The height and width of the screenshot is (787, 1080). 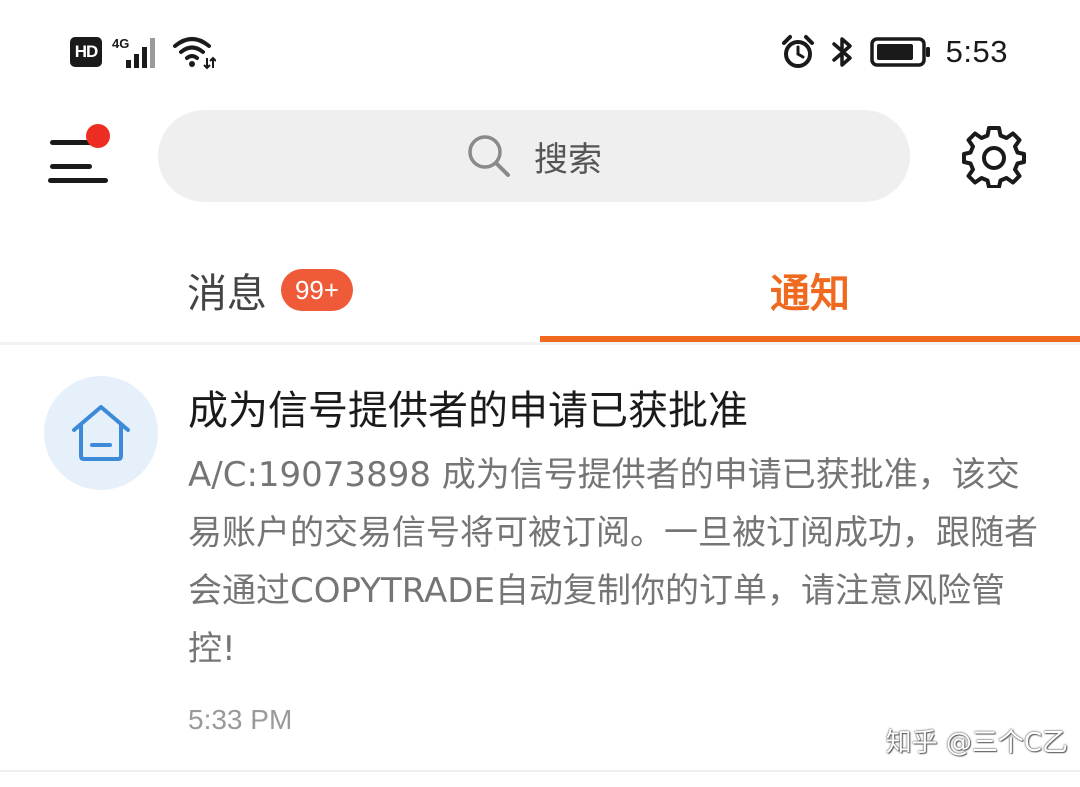 I want to click on top-toolbar: 搜索, so click(x=540, y=156).